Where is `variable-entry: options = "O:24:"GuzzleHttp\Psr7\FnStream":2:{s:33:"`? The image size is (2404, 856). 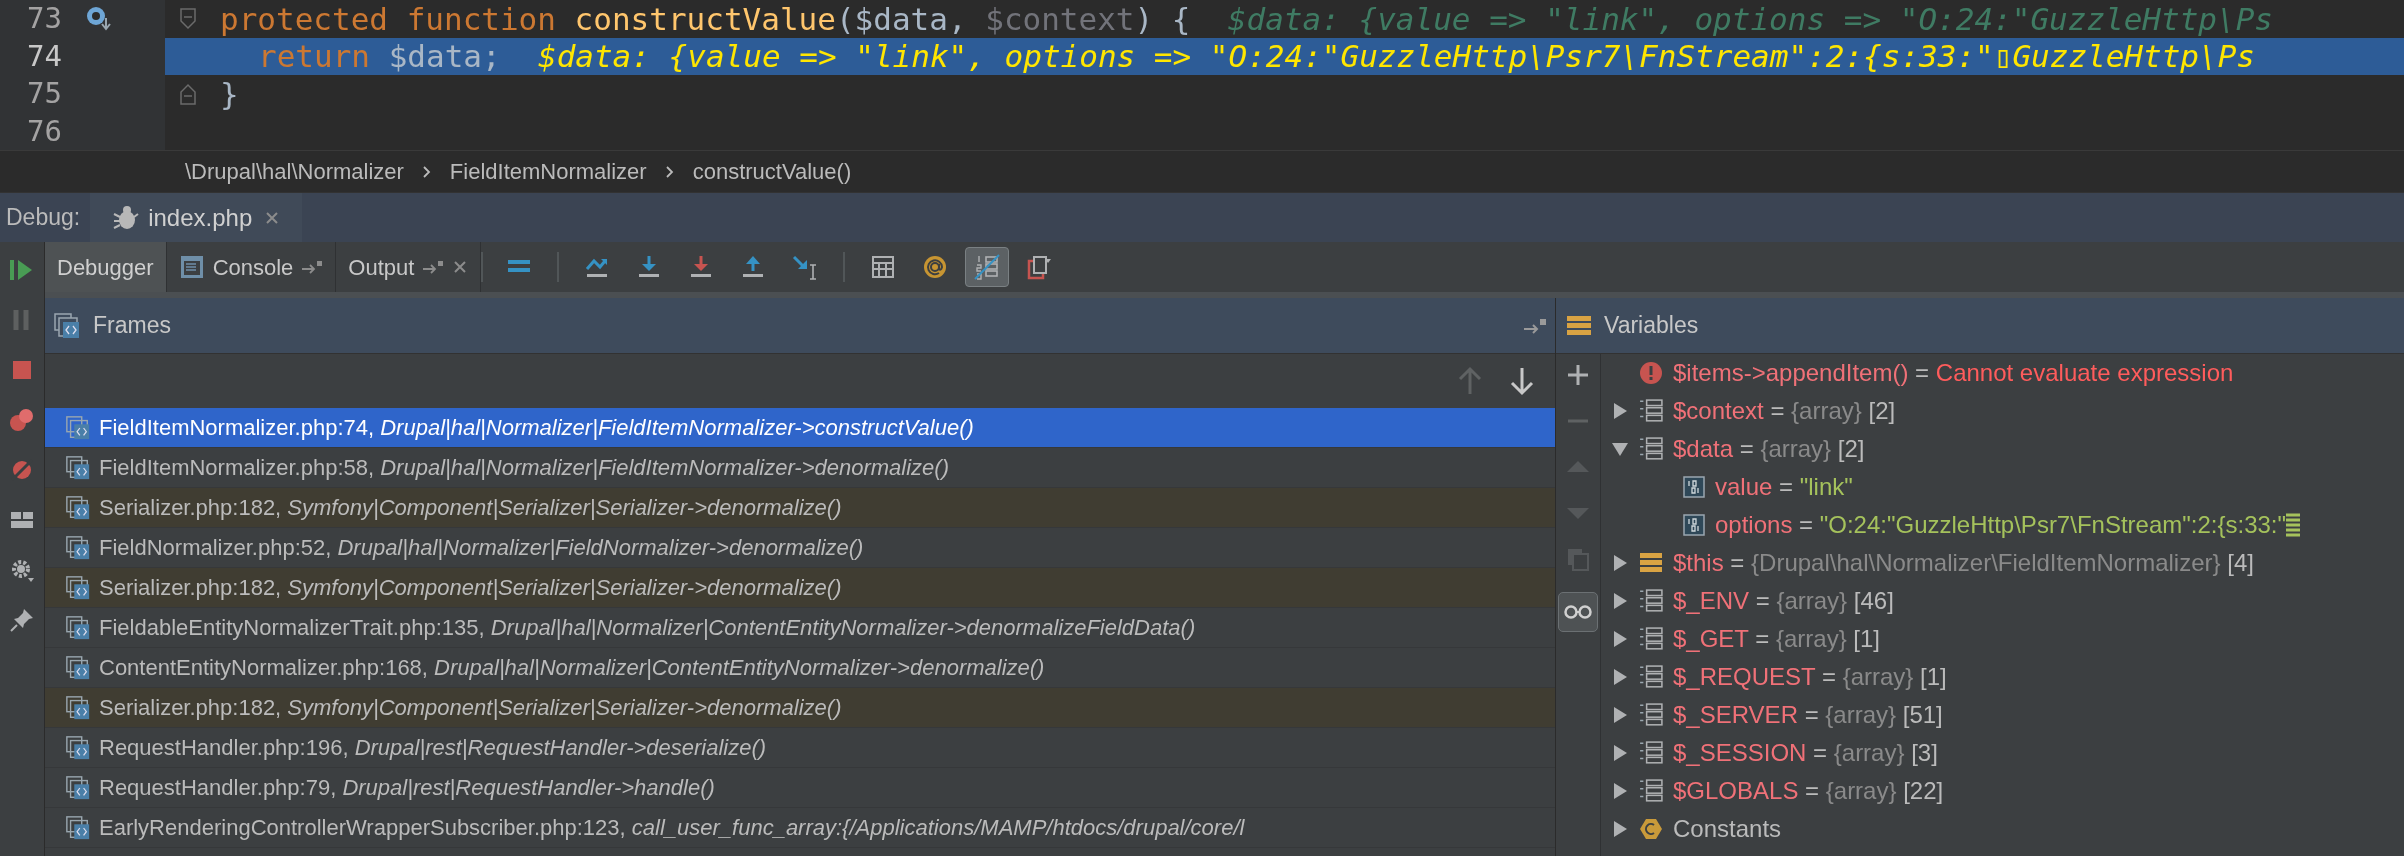
variable-entry: options = "O:24:"GuzzleHttp\Psr7\FnStream":2:{s:33:" is located at coordinates (2000, 525).